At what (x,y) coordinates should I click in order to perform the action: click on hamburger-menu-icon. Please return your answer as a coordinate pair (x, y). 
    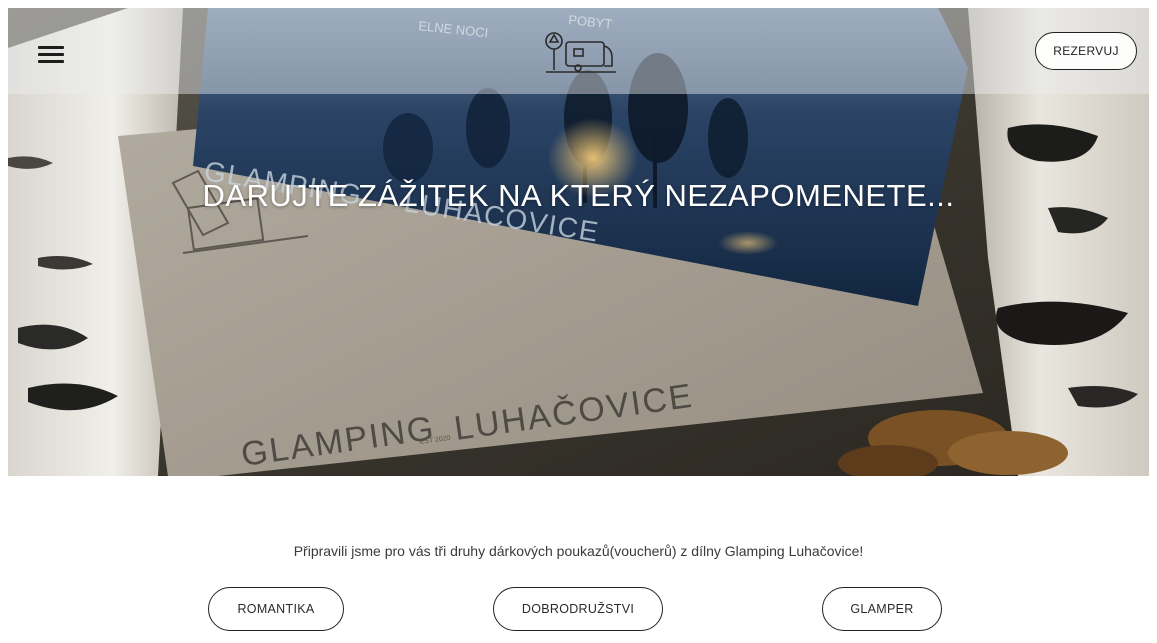
    Looking at the image, I should click on (51, 55).